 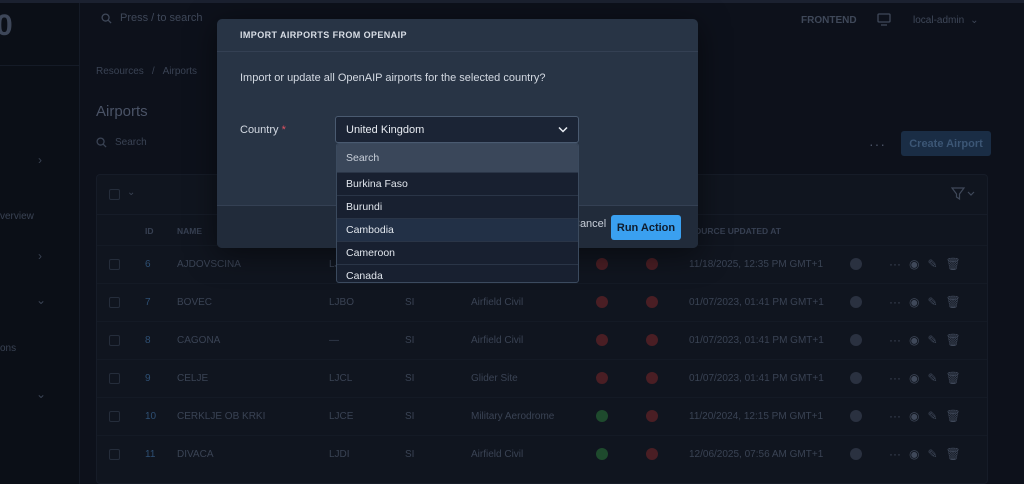 What do you see at coordinates (457, 183) in the screenshot?
I see `dropdown-option: Burkina Faso` at bounding box center [457, 183].